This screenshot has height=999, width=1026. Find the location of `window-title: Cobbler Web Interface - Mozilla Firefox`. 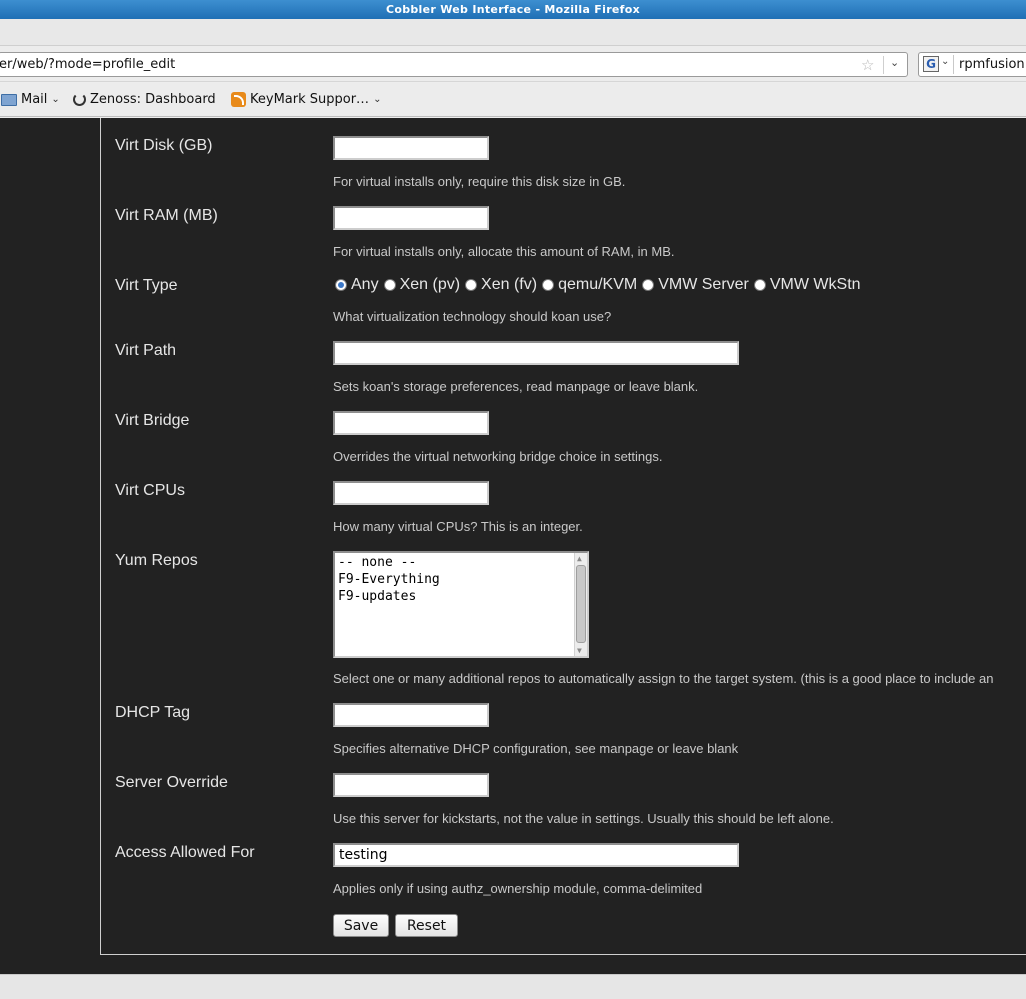

window-title: Cobbler Web Interface - Mozilla Firefox is located at coordinates (513, 9).